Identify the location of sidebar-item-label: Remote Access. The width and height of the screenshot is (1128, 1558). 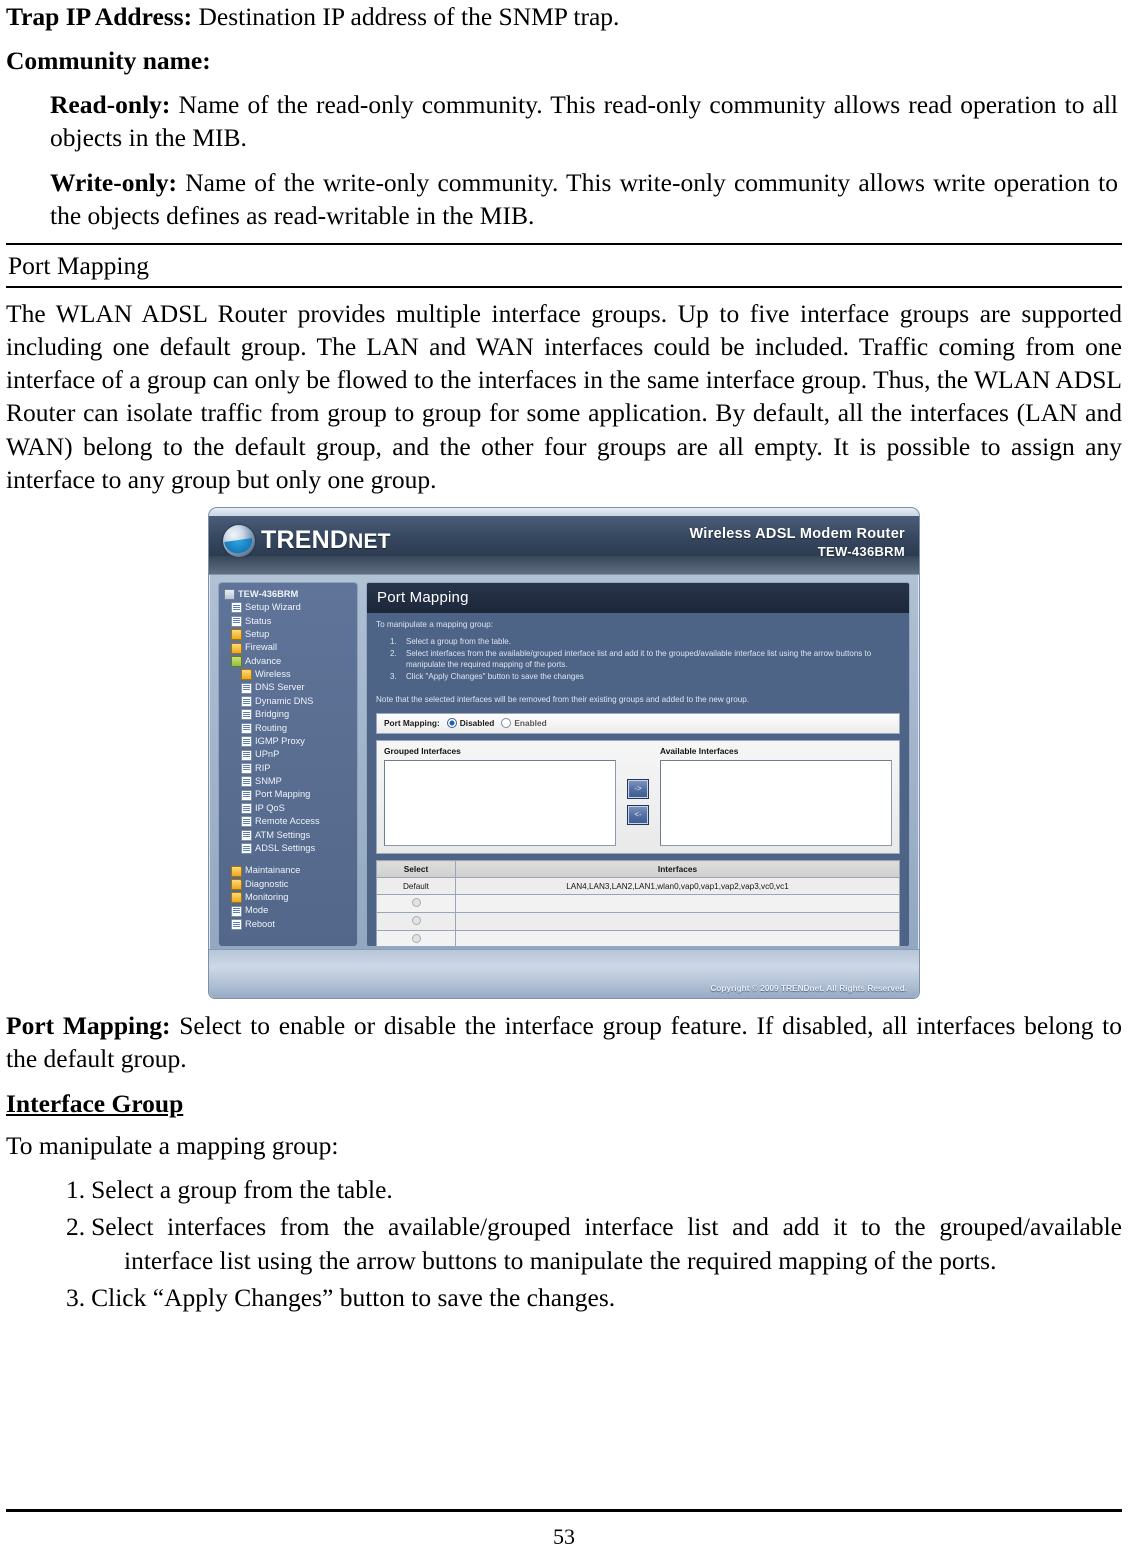
(287, 821).